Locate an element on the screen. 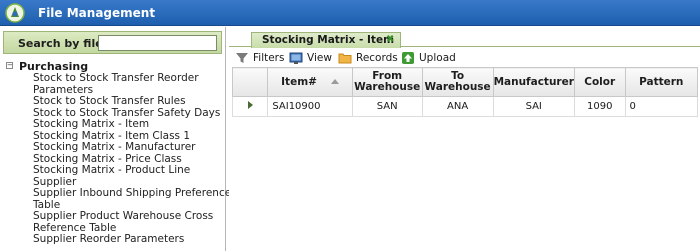 The height and width of the screenshot is (251, 700). expand-arrow-icon is located at coordinates (250, 105).